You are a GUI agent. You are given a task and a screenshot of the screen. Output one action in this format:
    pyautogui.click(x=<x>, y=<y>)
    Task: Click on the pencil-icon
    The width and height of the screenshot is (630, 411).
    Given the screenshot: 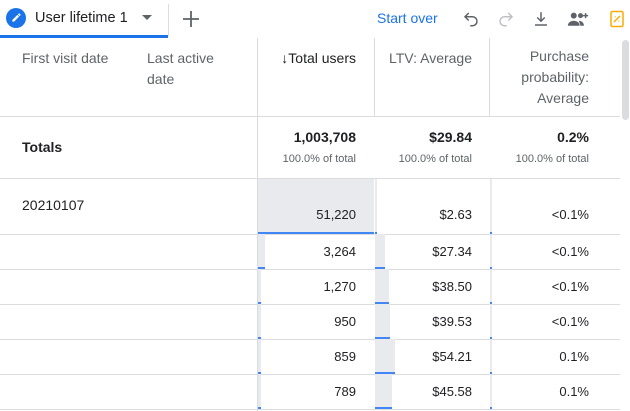 What is the action you would take?
    pyautogui.click(x=16, y=17)
    